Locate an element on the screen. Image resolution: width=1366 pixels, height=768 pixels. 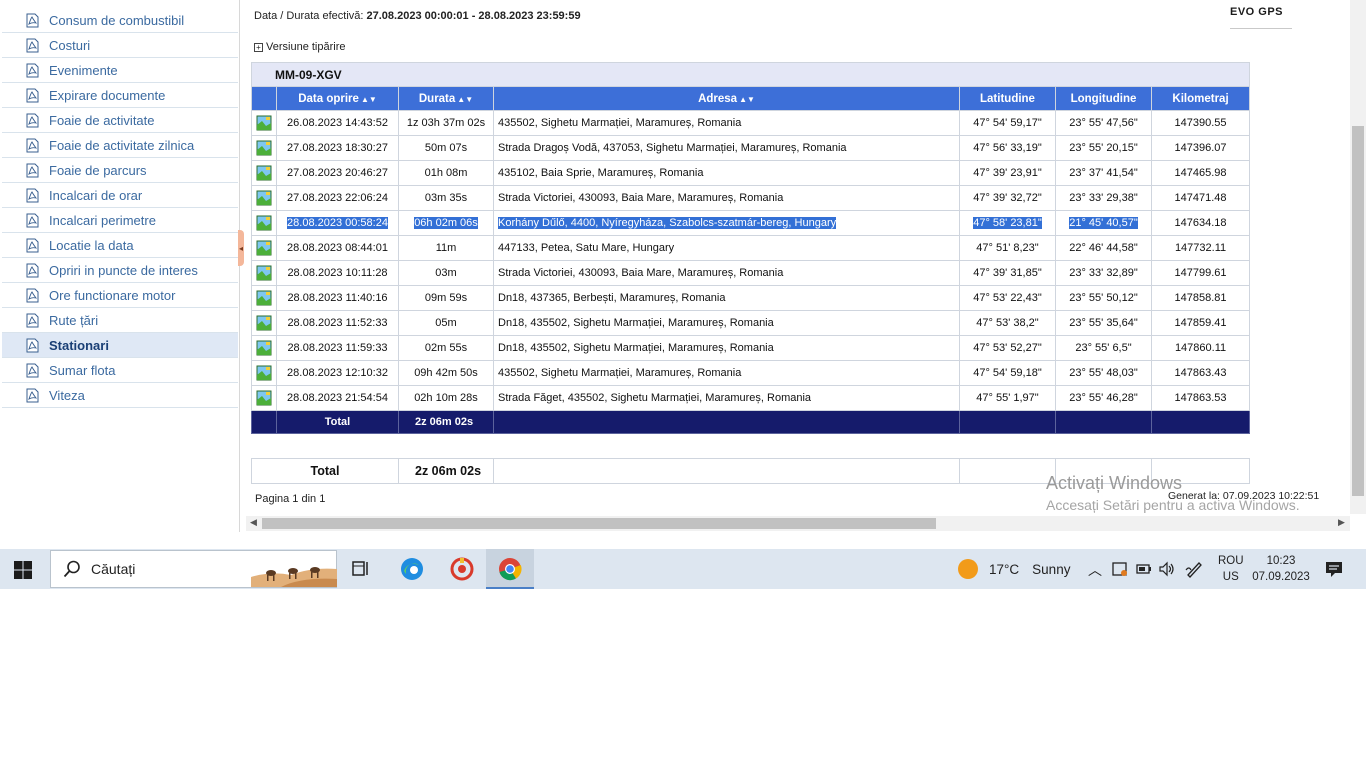
sidebar-item-label: Stationari is located at coordinates (79, 345).